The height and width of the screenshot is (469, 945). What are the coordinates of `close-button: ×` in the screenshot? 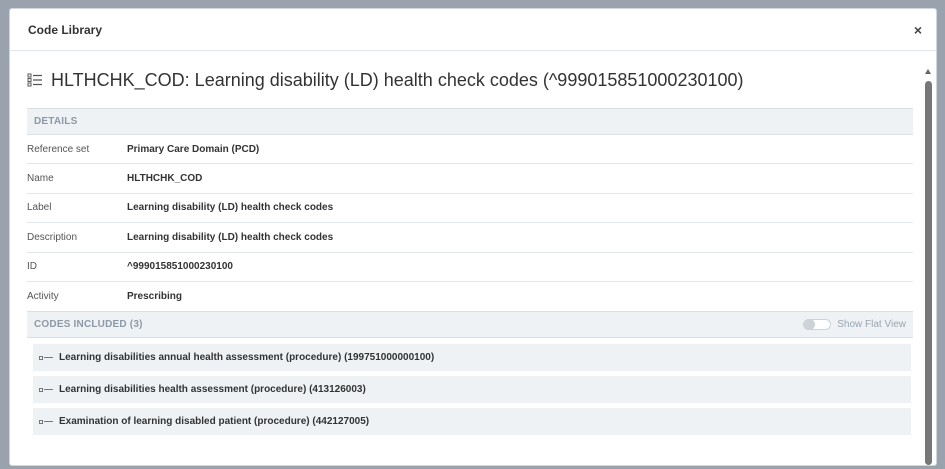 It's located at (918, 30).